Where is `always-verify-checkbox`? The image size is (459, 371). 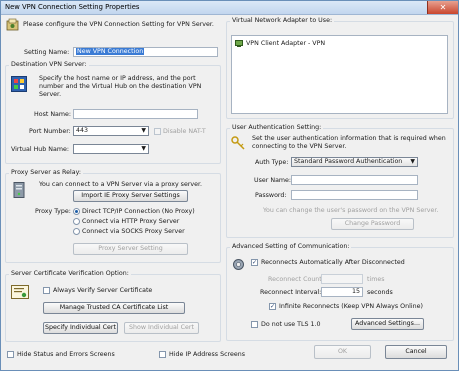 always-verify-checkbox is located at coordinates (46, 290).